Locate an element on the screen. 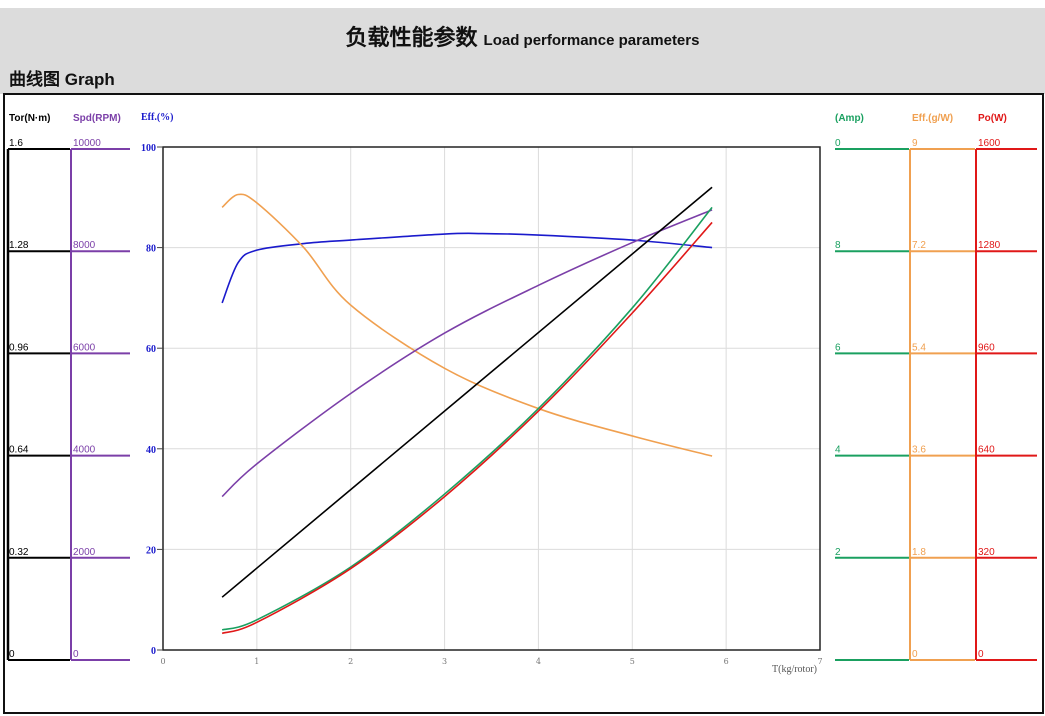  eff-tick-label: 60 is located at coordinates (151, 349).